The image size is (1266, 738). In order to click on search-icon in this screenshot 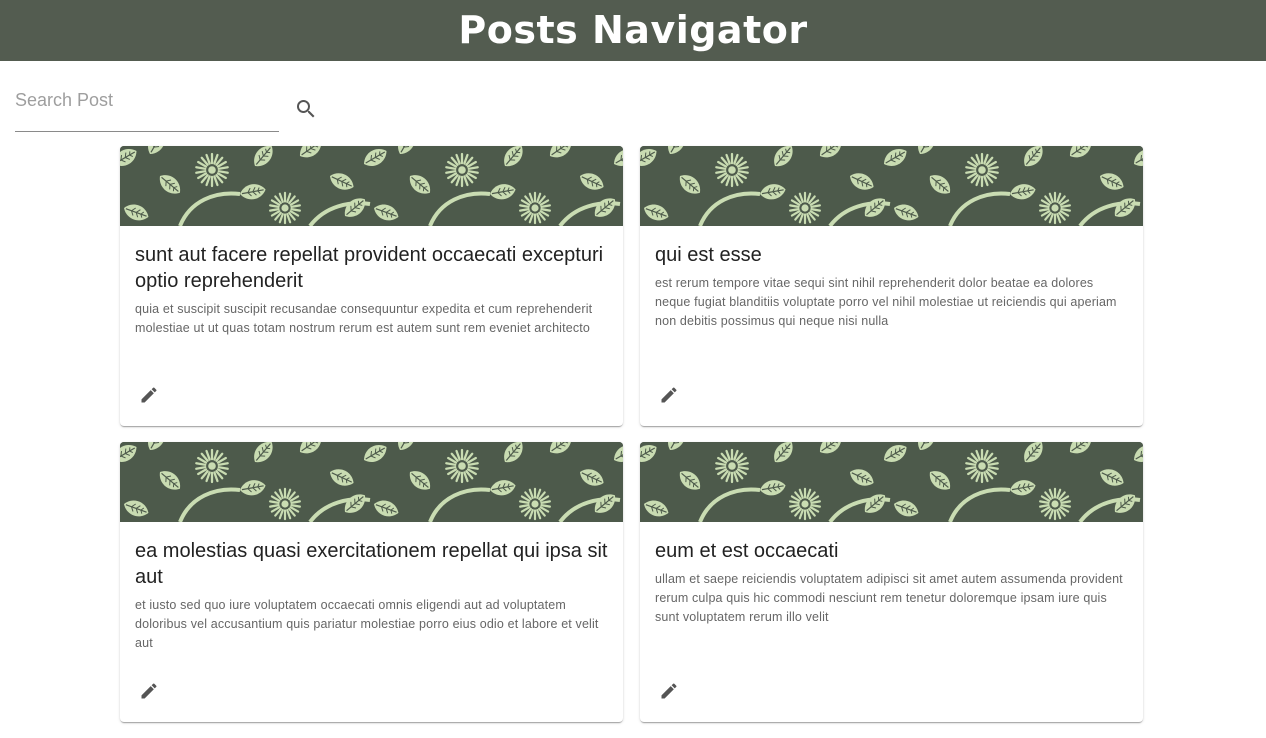, I will do `click(306, 109)`.